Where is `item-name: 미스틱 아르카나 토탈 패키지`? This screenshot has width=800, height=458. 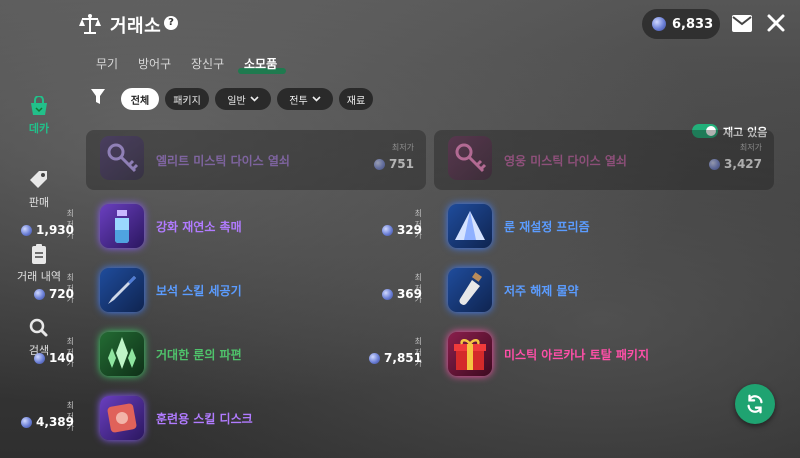
item-name: 미스틱 아르카나 토탈 패키지 is located at coordinates (577, 355).